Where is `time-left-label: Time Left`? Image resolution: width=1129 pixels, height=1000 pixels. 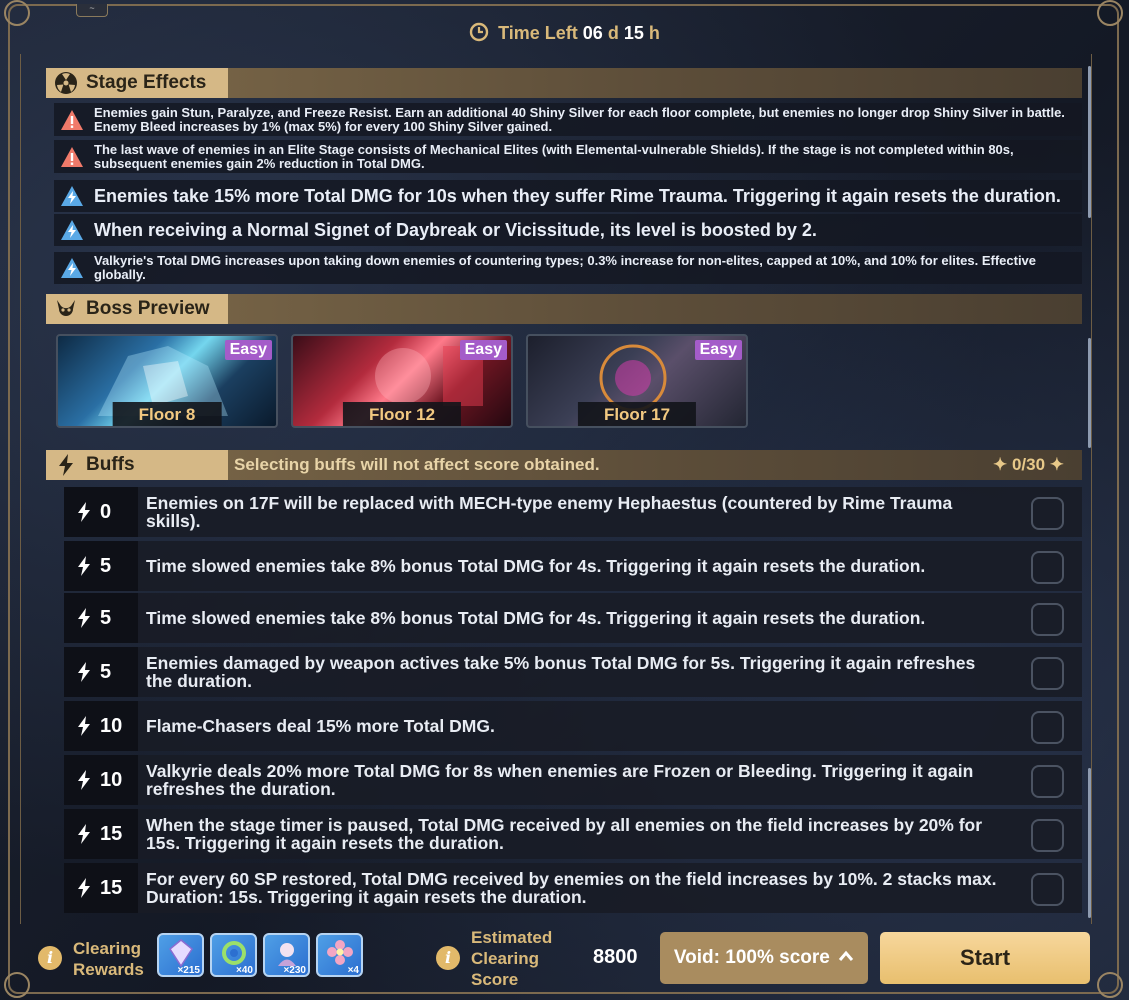 time-left-label: Time Left is located at coordinates (538, 33).